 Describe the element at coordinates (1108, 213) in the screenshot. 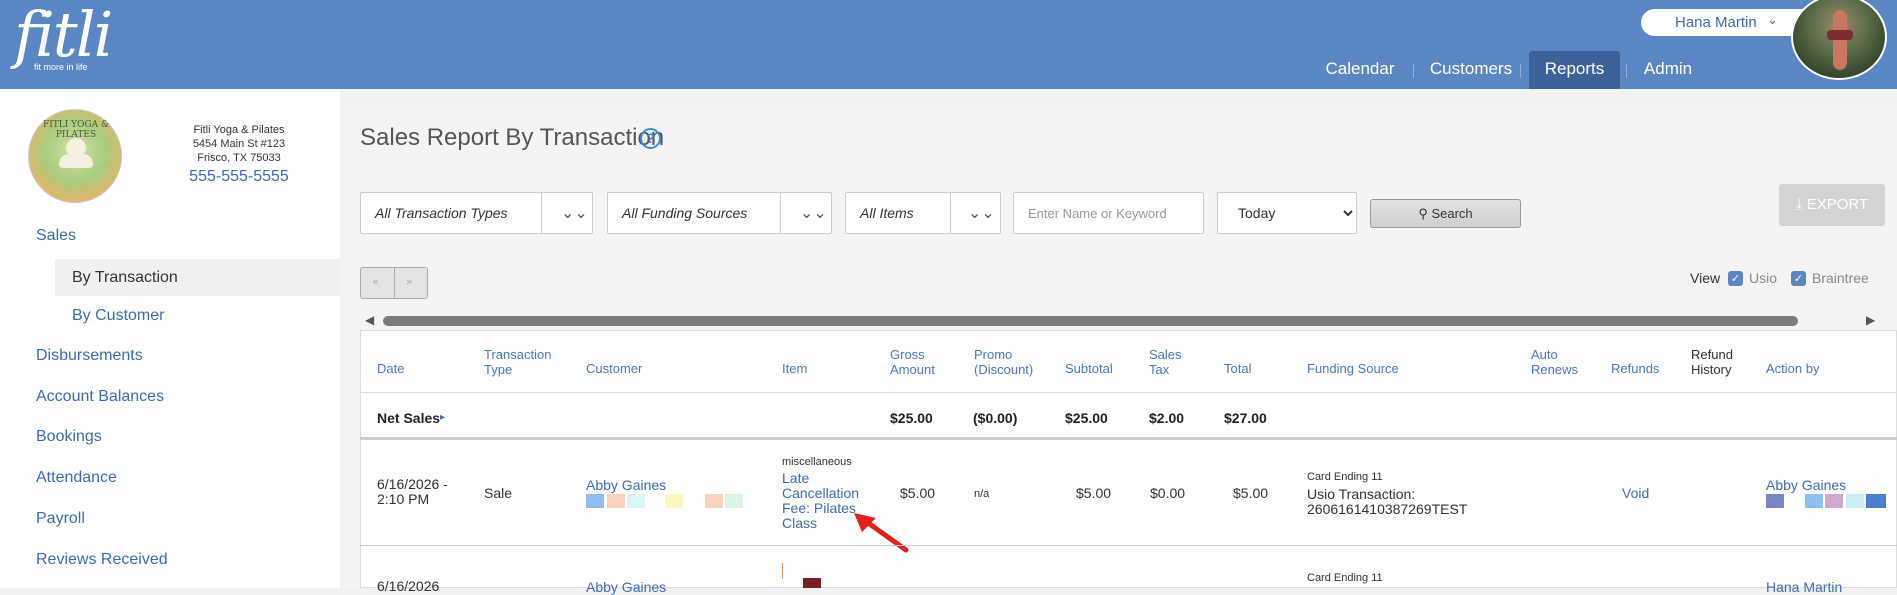

I see `keyword-search-input` at that location.